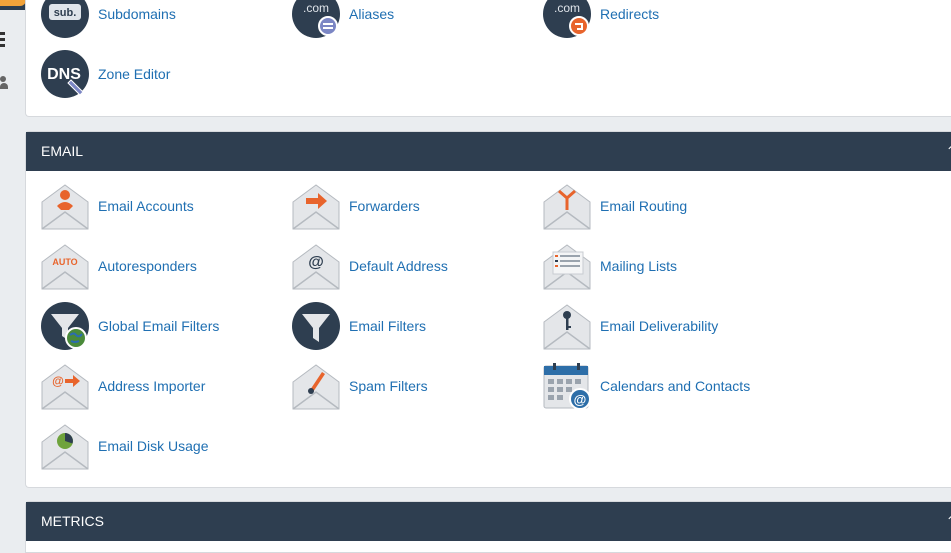 Image resolution: width=951 pixels, height=553 pixels. I want to click on default-address-link: @ Default Address, so click(370, 266).